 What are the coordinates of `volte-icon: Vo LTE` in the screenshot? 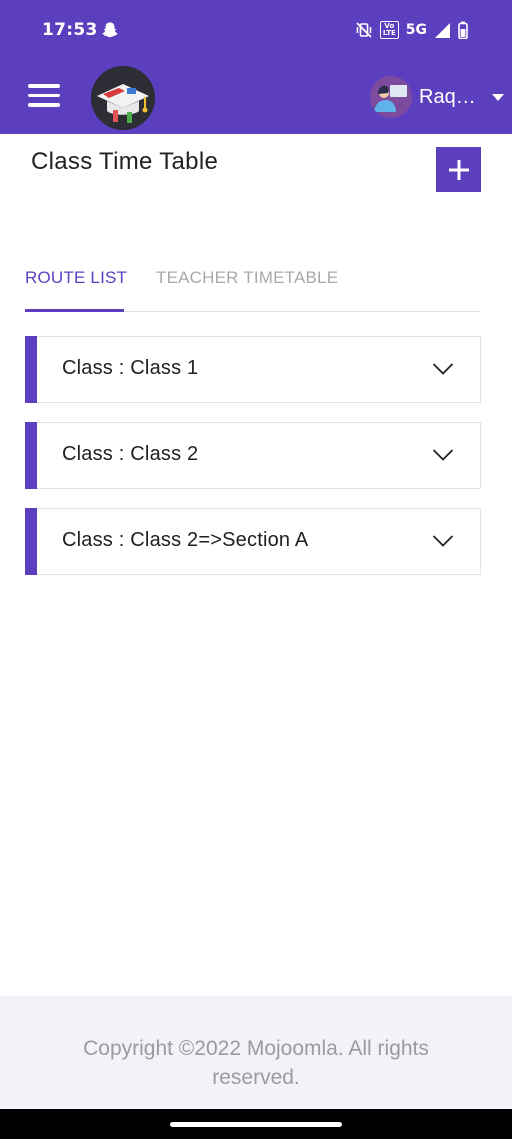 It's located at (389, 30).